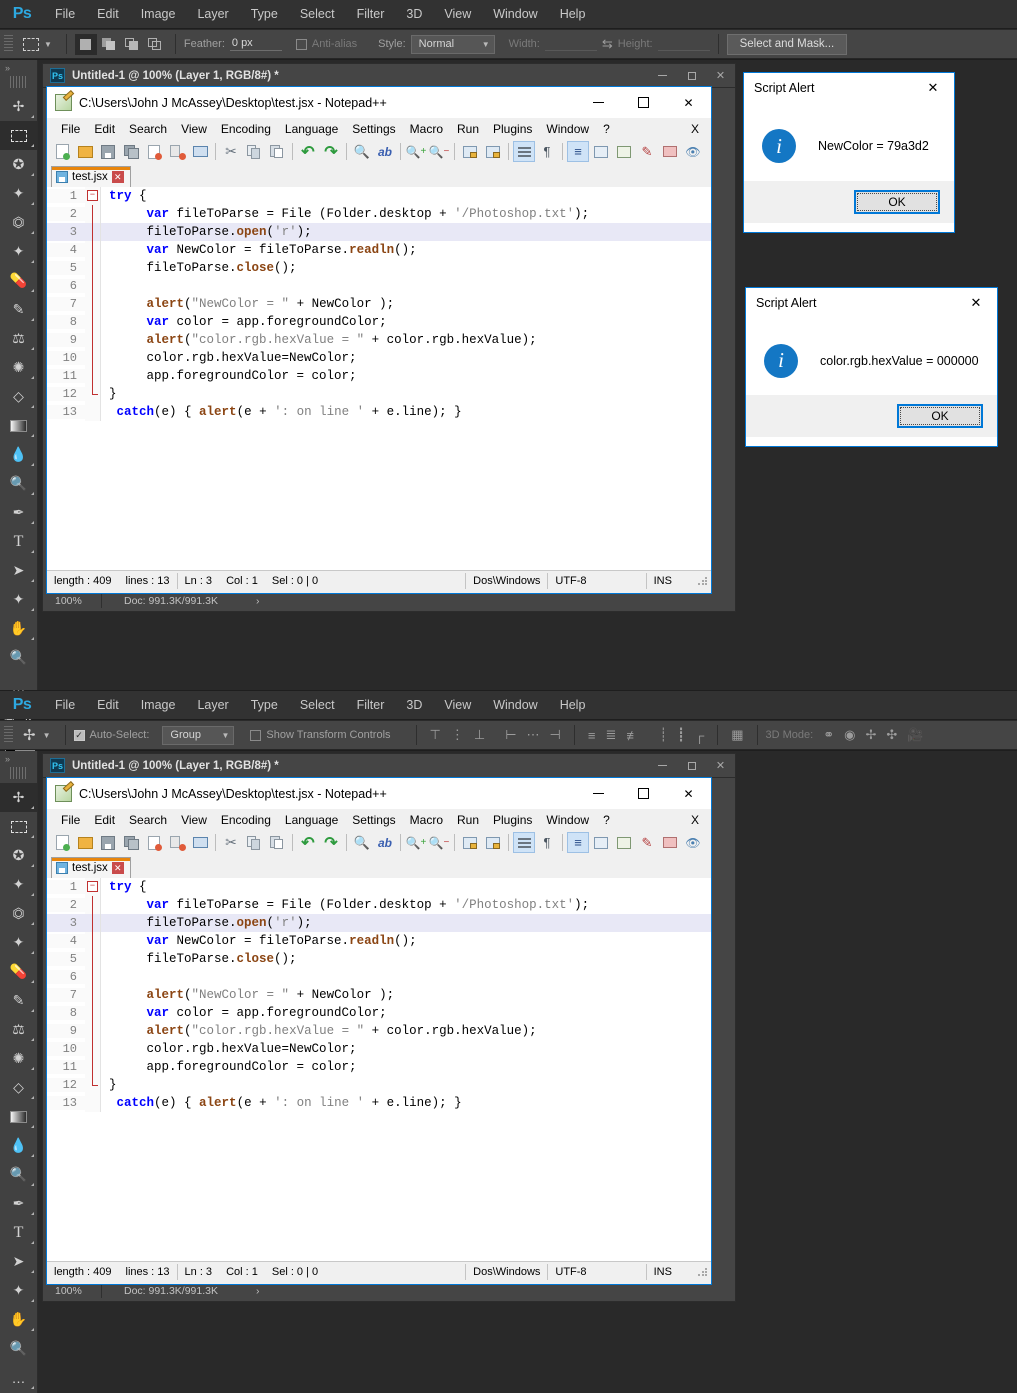  Describe the element at coordinates (18, 570) in the screenshot. I see `tool-path-selection: ➤` at that location.